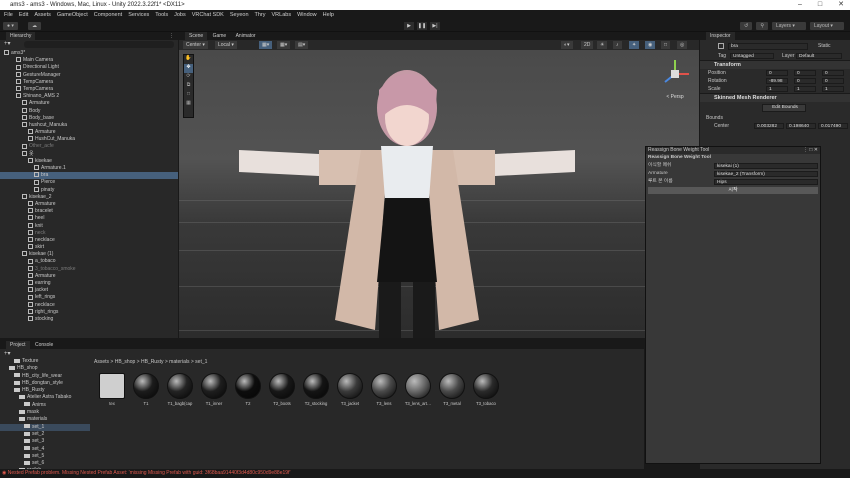 This screenshot has height=478, width=850. I want to click on folder-item: set_1, so click(45, 427).